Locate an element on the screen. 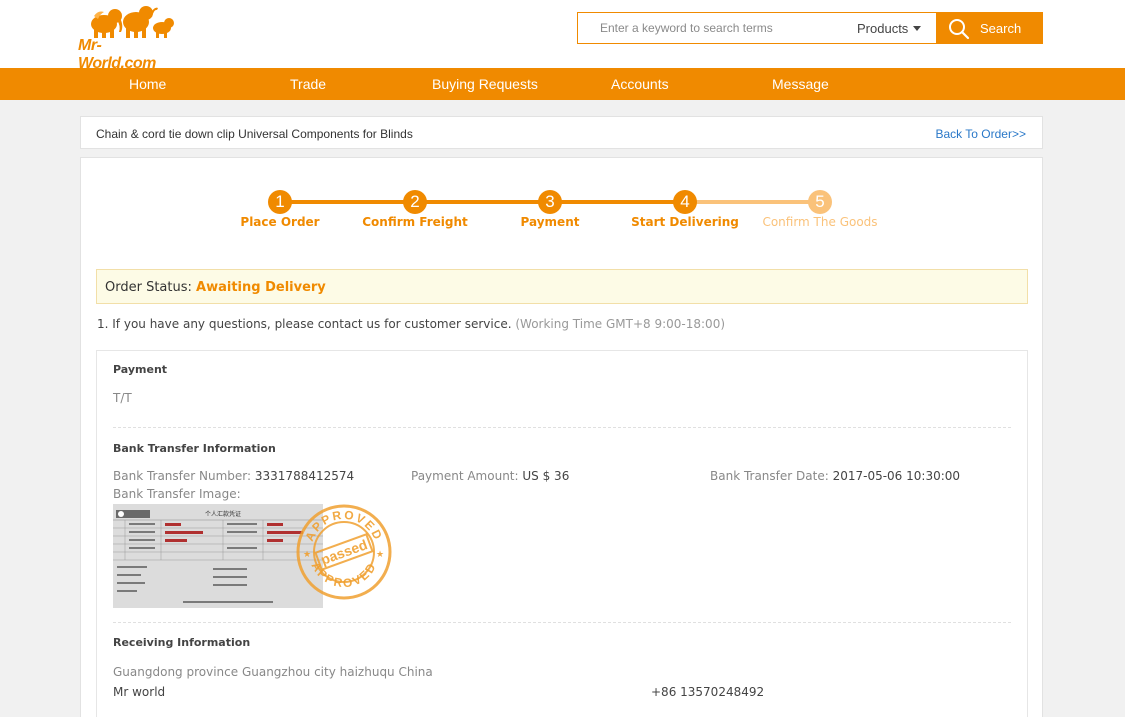  step-4-marker: 4 is located at coordinates (685, 202).